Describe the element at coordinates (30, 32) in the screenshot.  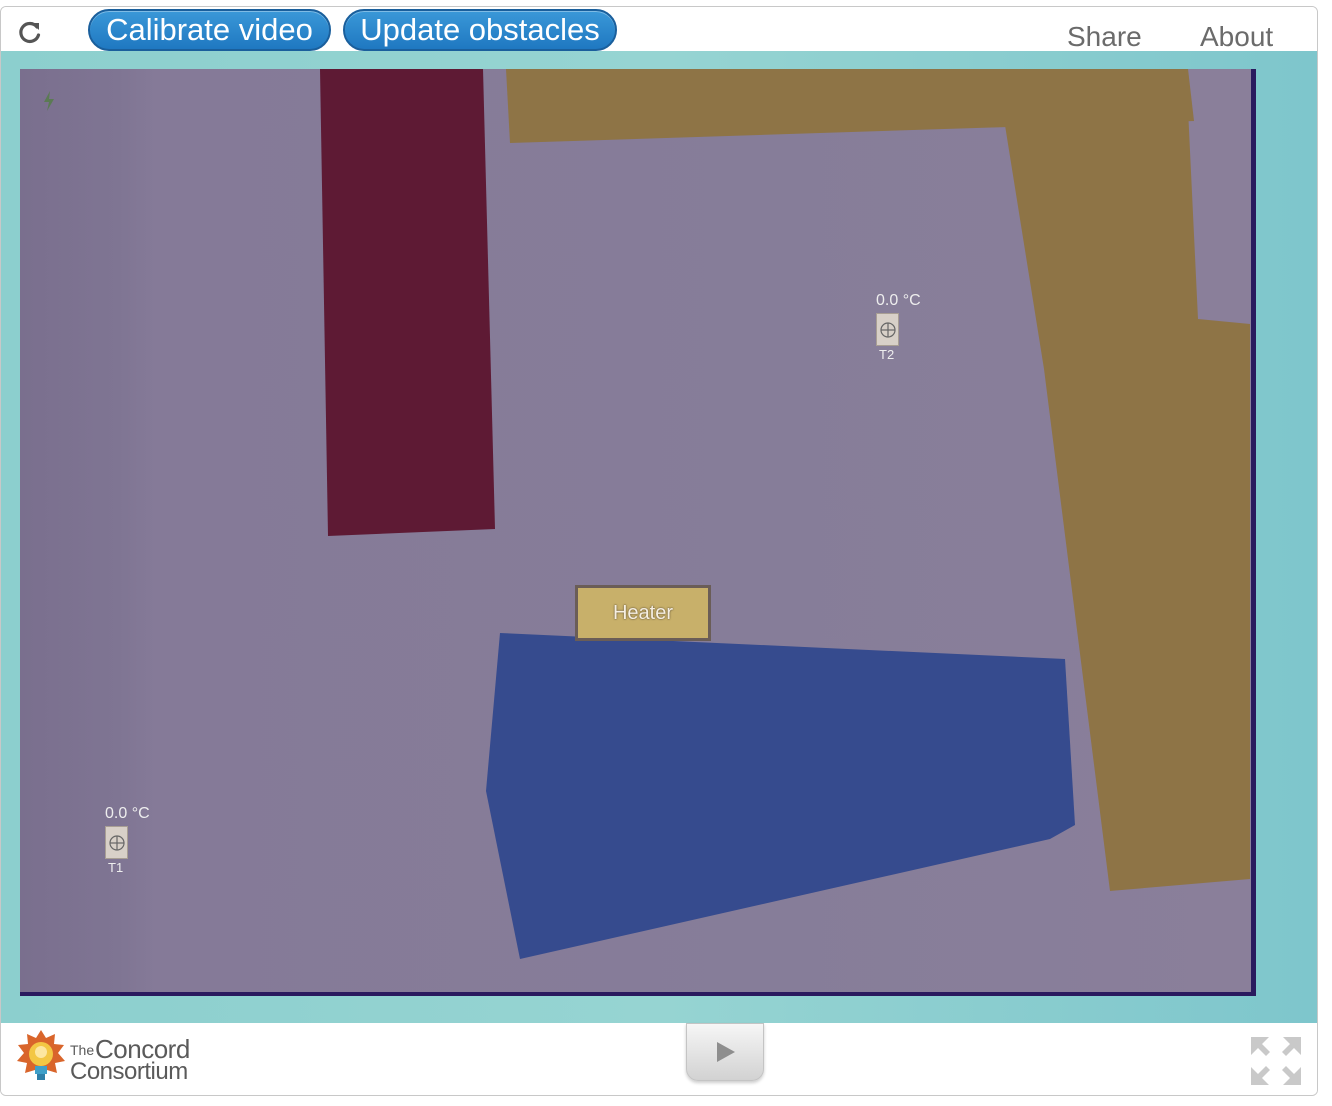
I see `reload-icon` at that location.